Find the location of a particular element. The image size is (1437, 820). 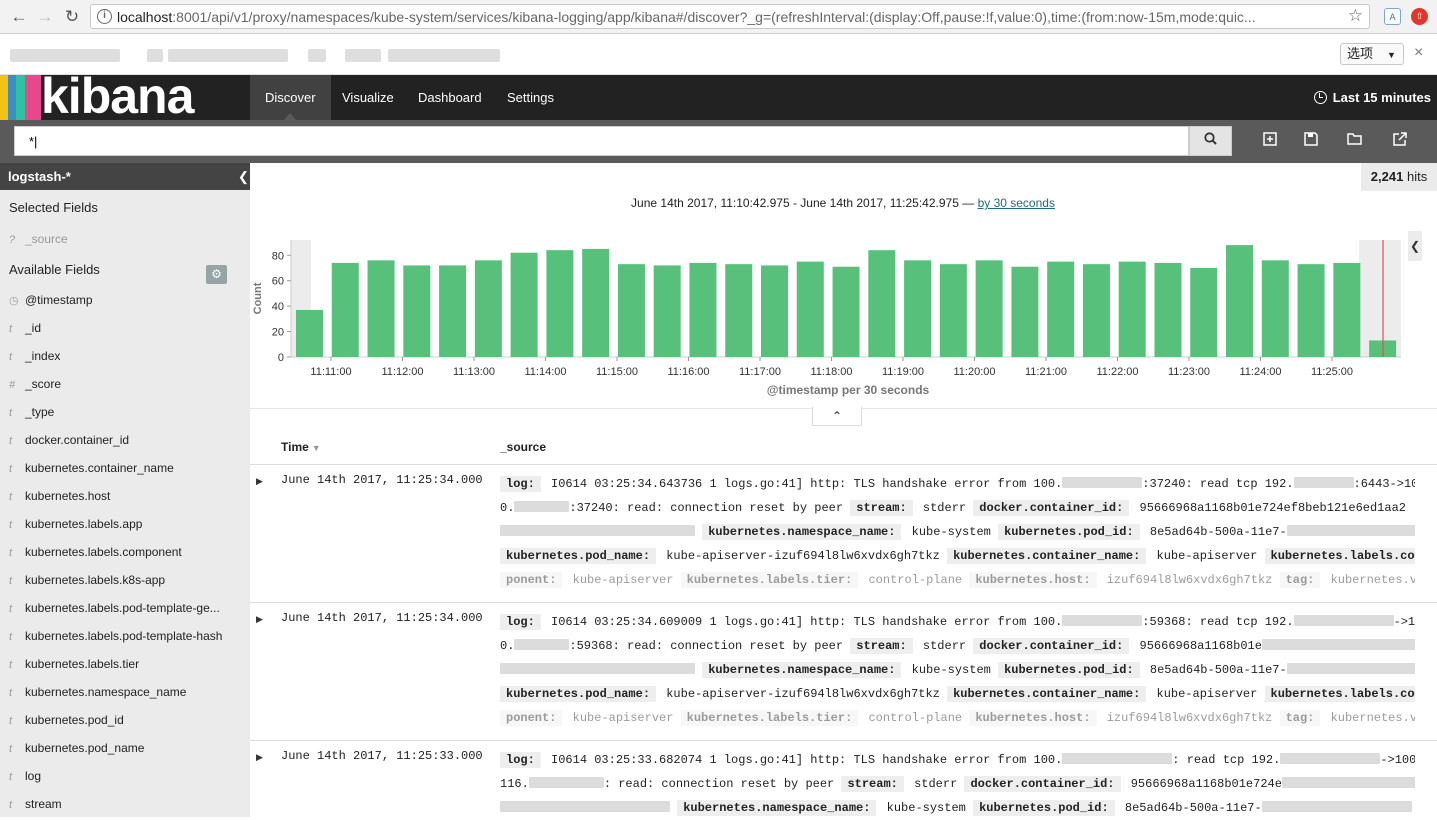

field-key: docker.container_id: is located at coordinates (1051, 508).